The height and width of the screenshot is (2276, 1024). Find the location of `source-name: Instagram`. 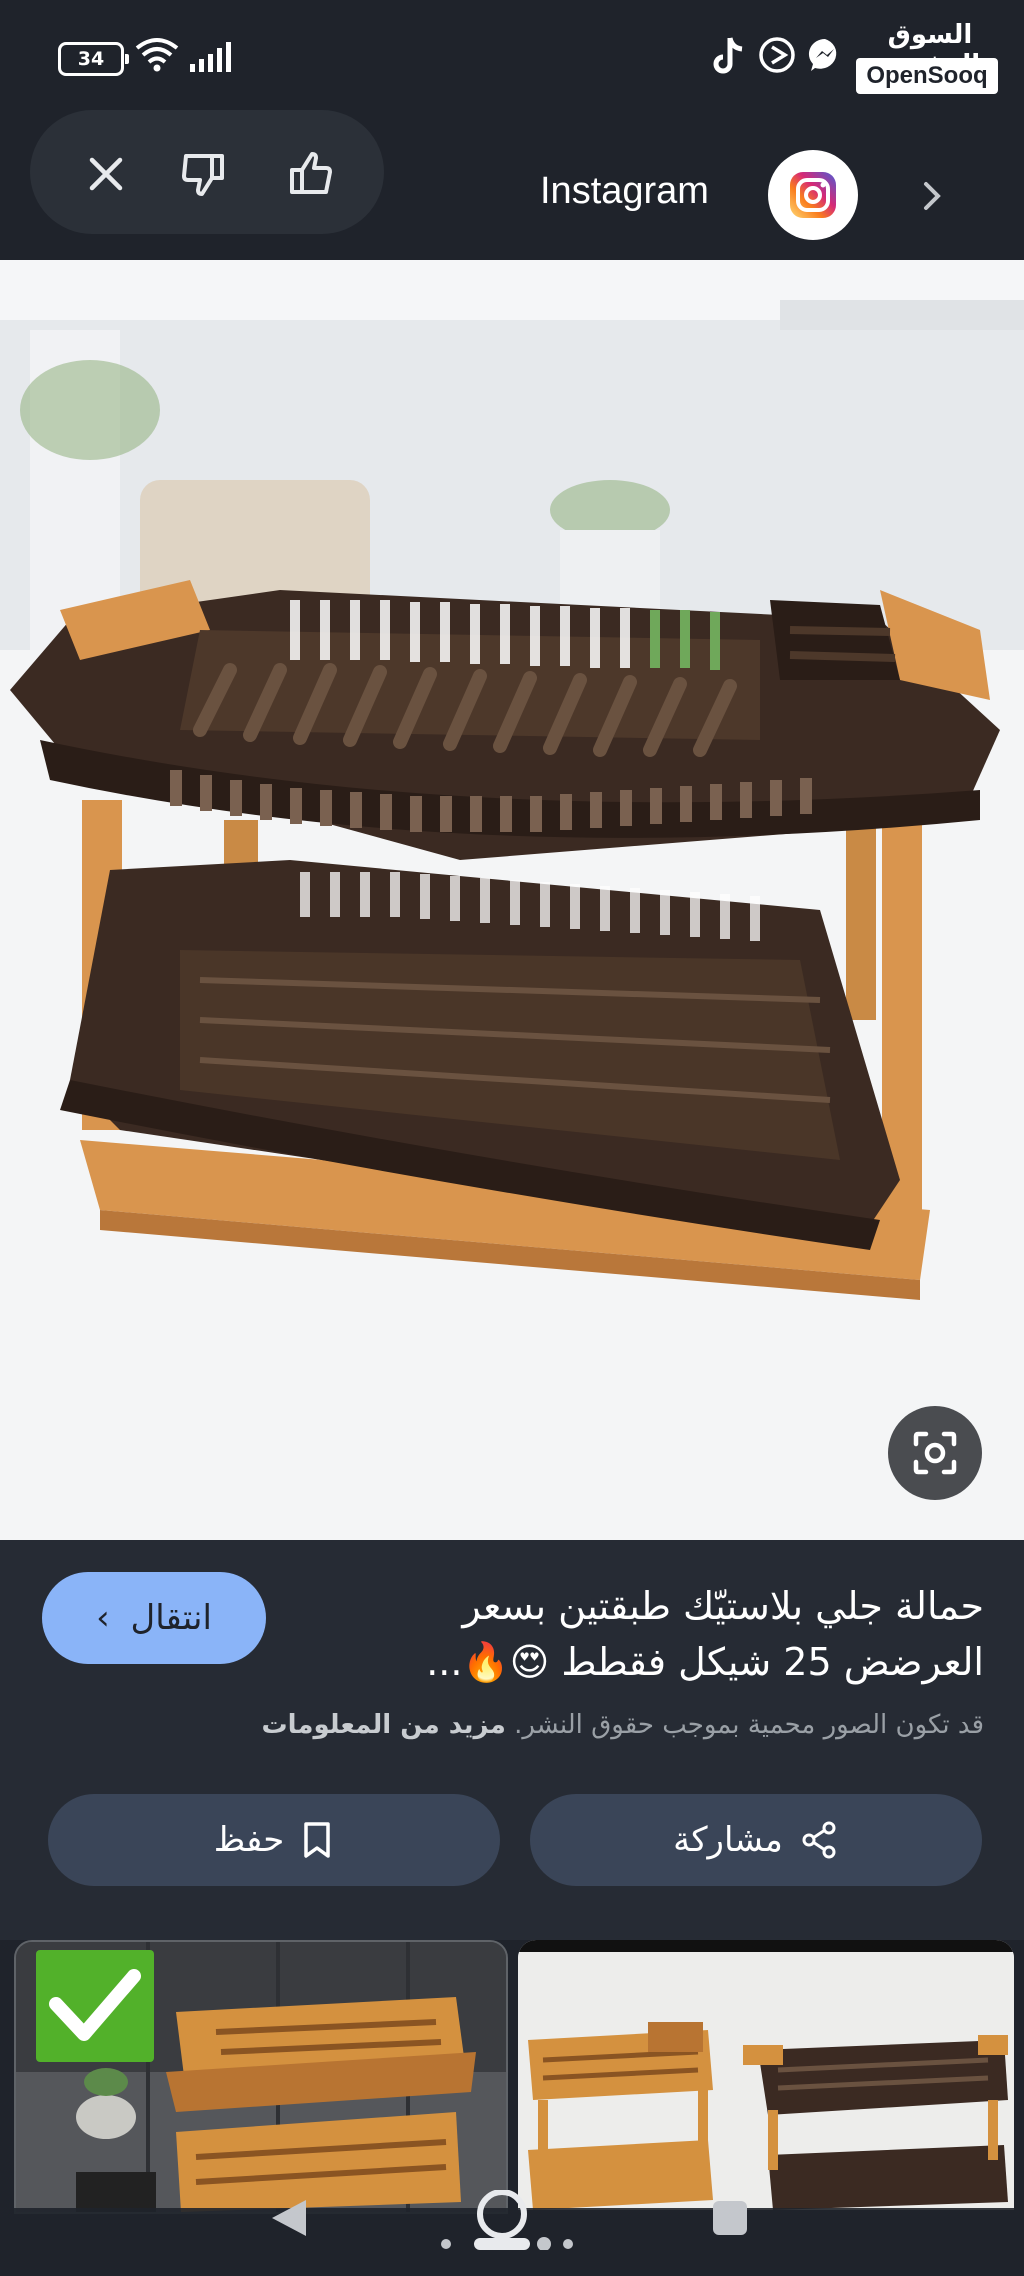

source-name: Instagram is located at coordinates (624, 191).